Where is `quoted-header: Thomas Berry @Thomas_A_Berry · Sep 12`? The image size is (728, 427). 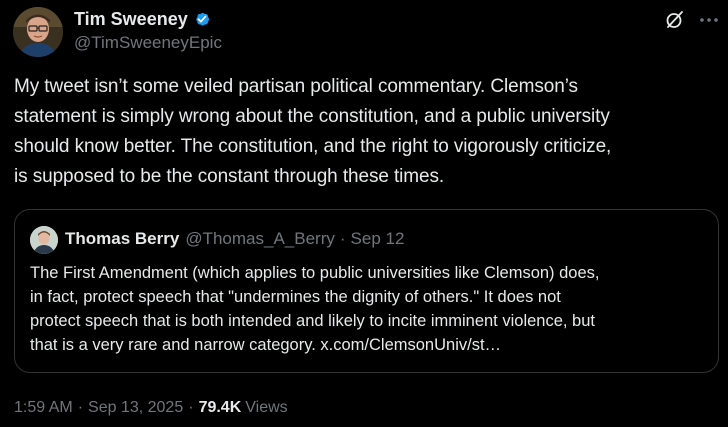
quoted-header: Thomas Berry @Thomas_A_Berry · Sep 12 is located at coordinates (234, 239).